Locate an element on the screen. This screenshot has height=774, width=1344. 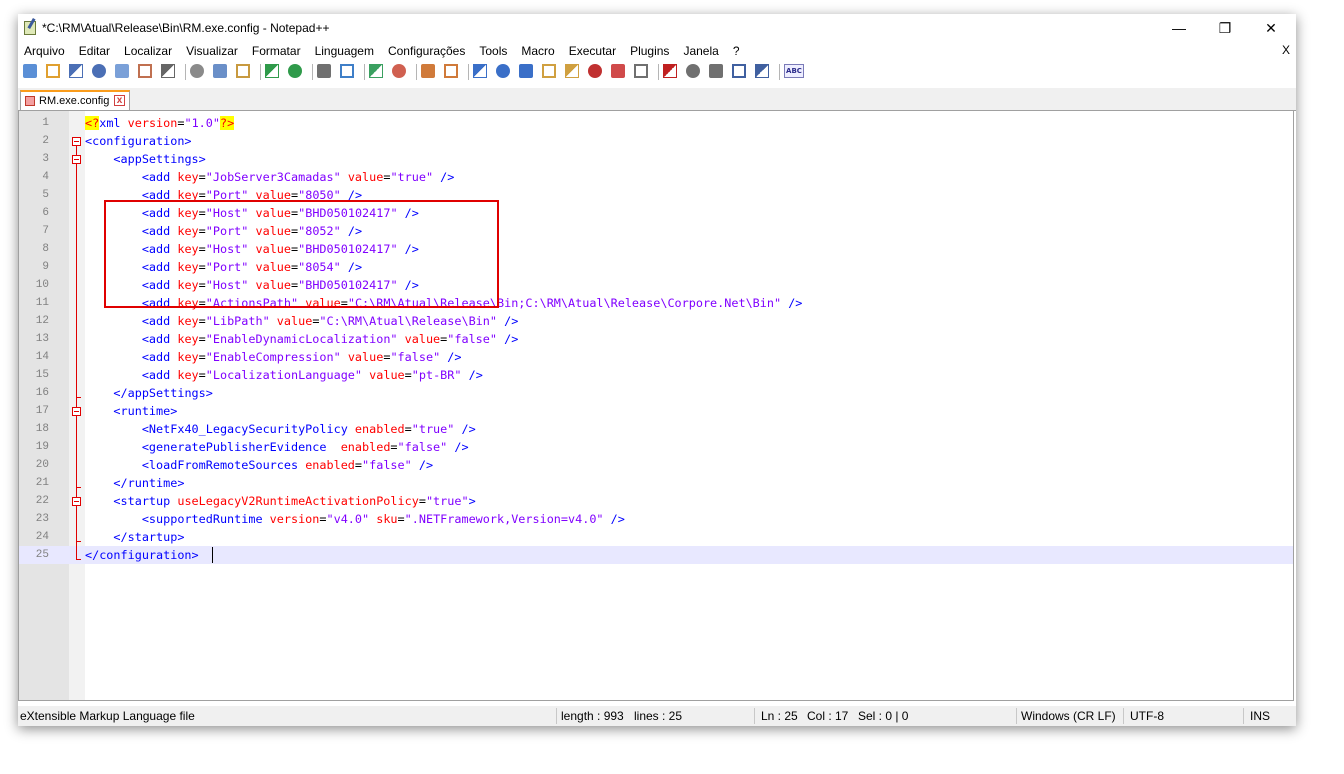
replace-icon is located at coordinates (347, 71).